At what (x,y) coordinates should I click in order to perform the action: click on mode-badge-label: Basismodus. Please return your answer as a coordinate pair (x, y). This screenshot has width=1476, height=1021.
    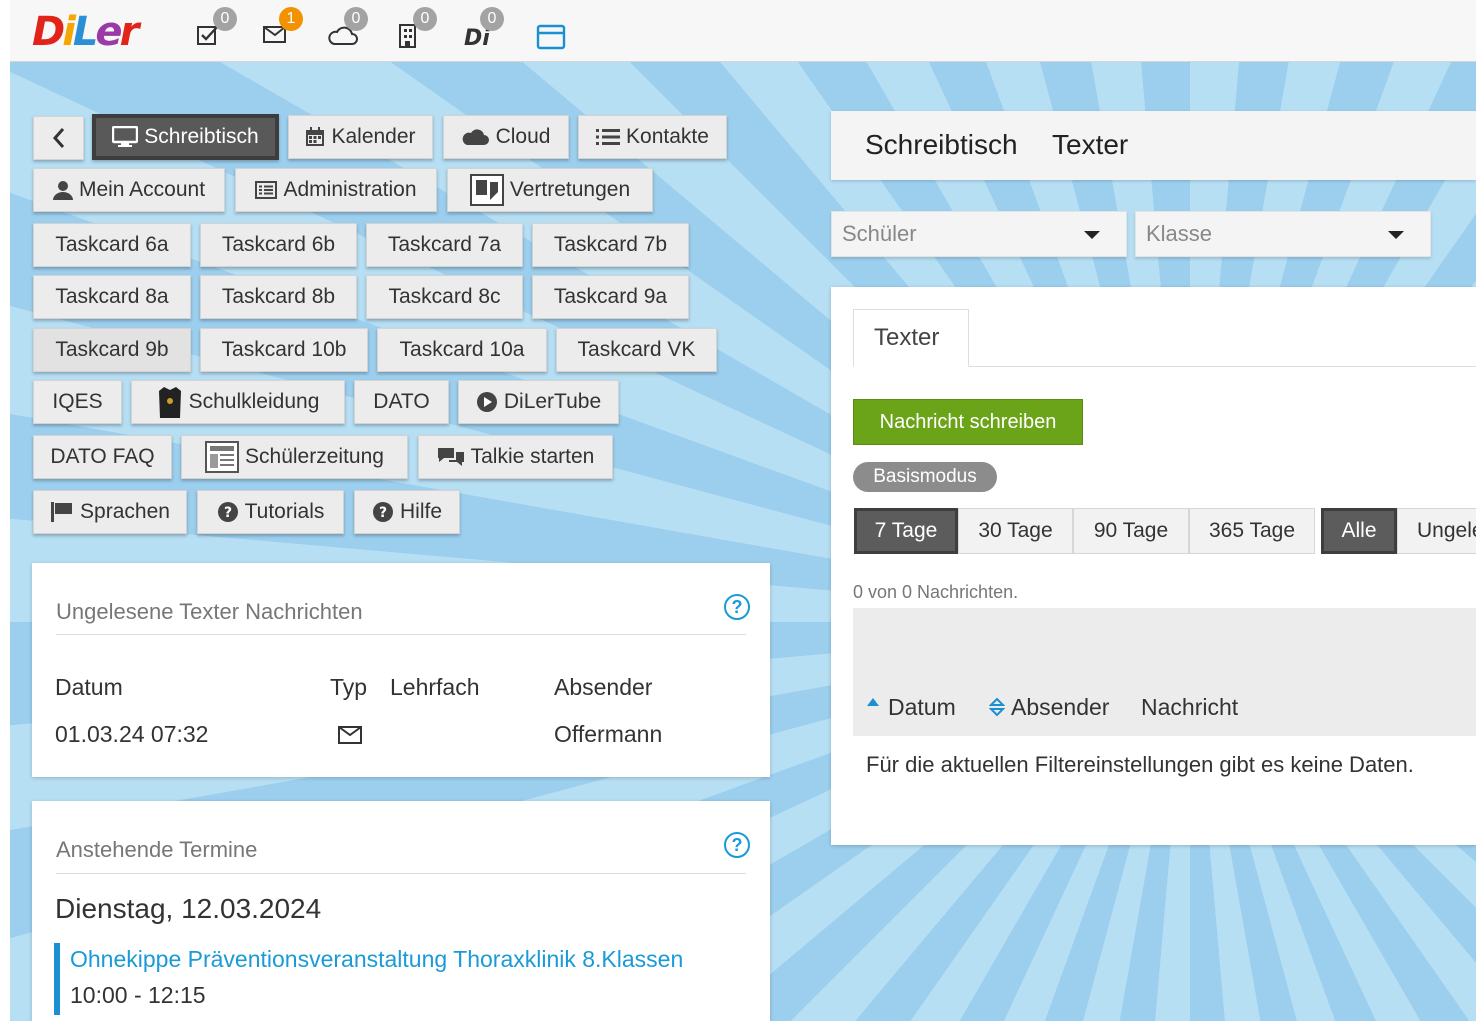
    Looking at the image, I should click on (925, 476).